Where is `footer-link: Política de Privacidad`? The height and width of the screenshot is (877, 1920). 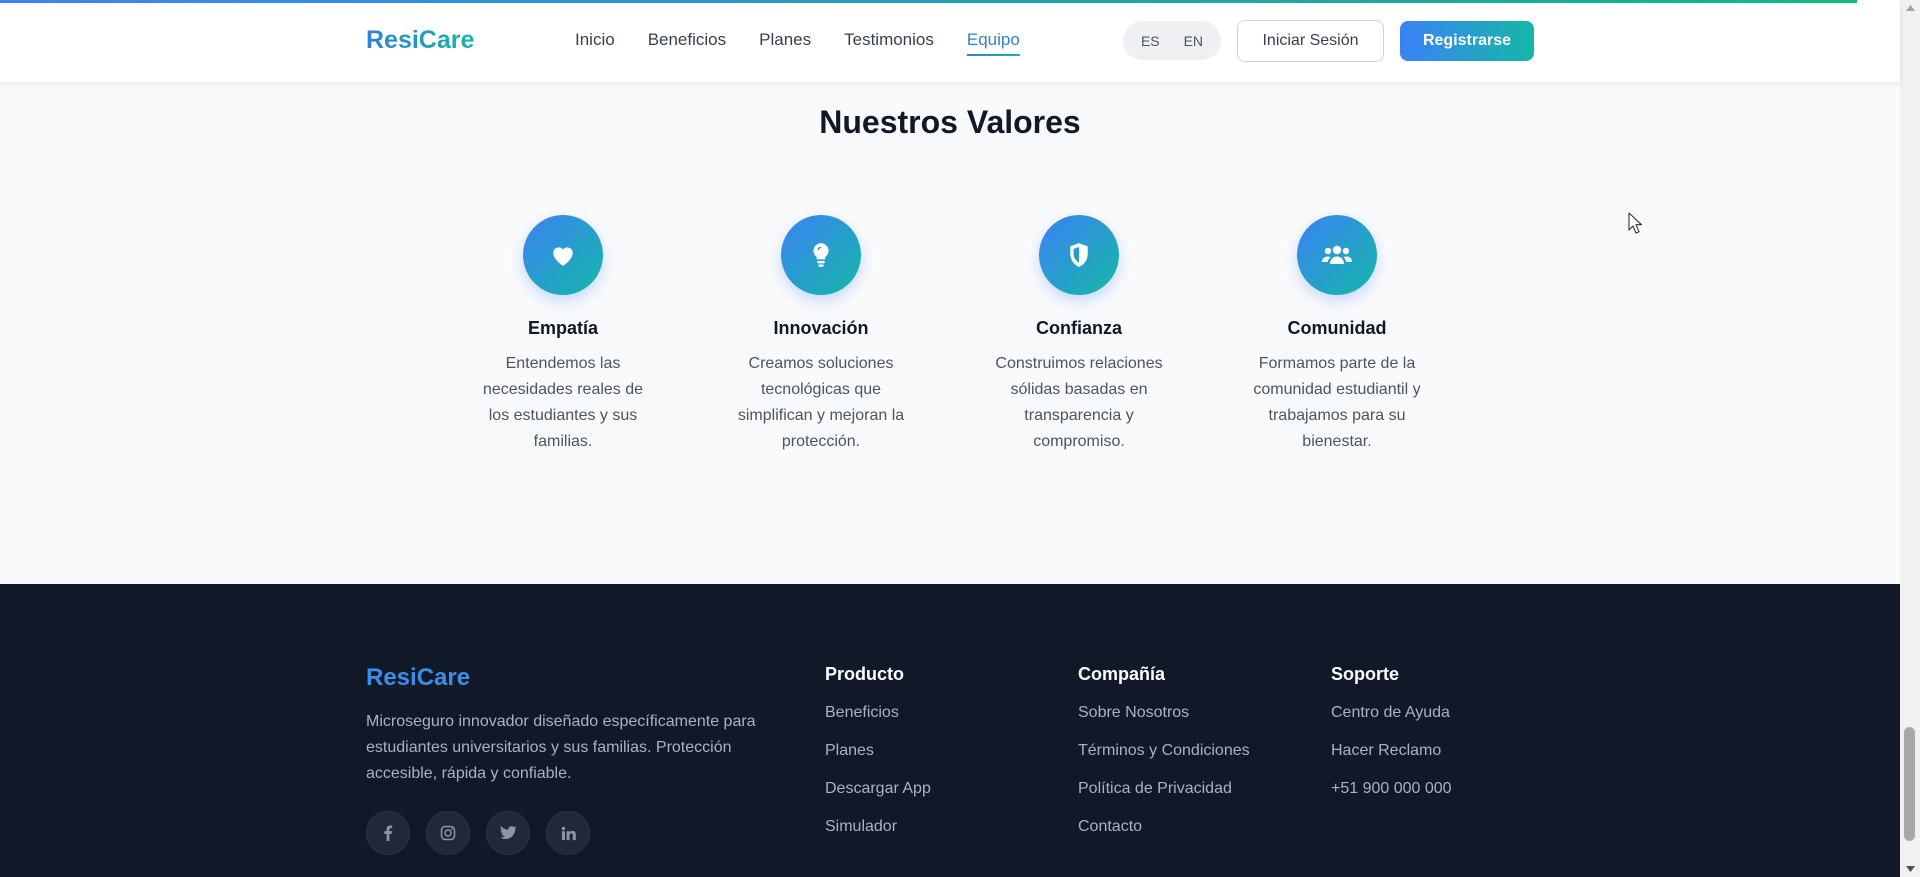
footer-link: Política de Privacidad is located at coordinates (1164, 789).